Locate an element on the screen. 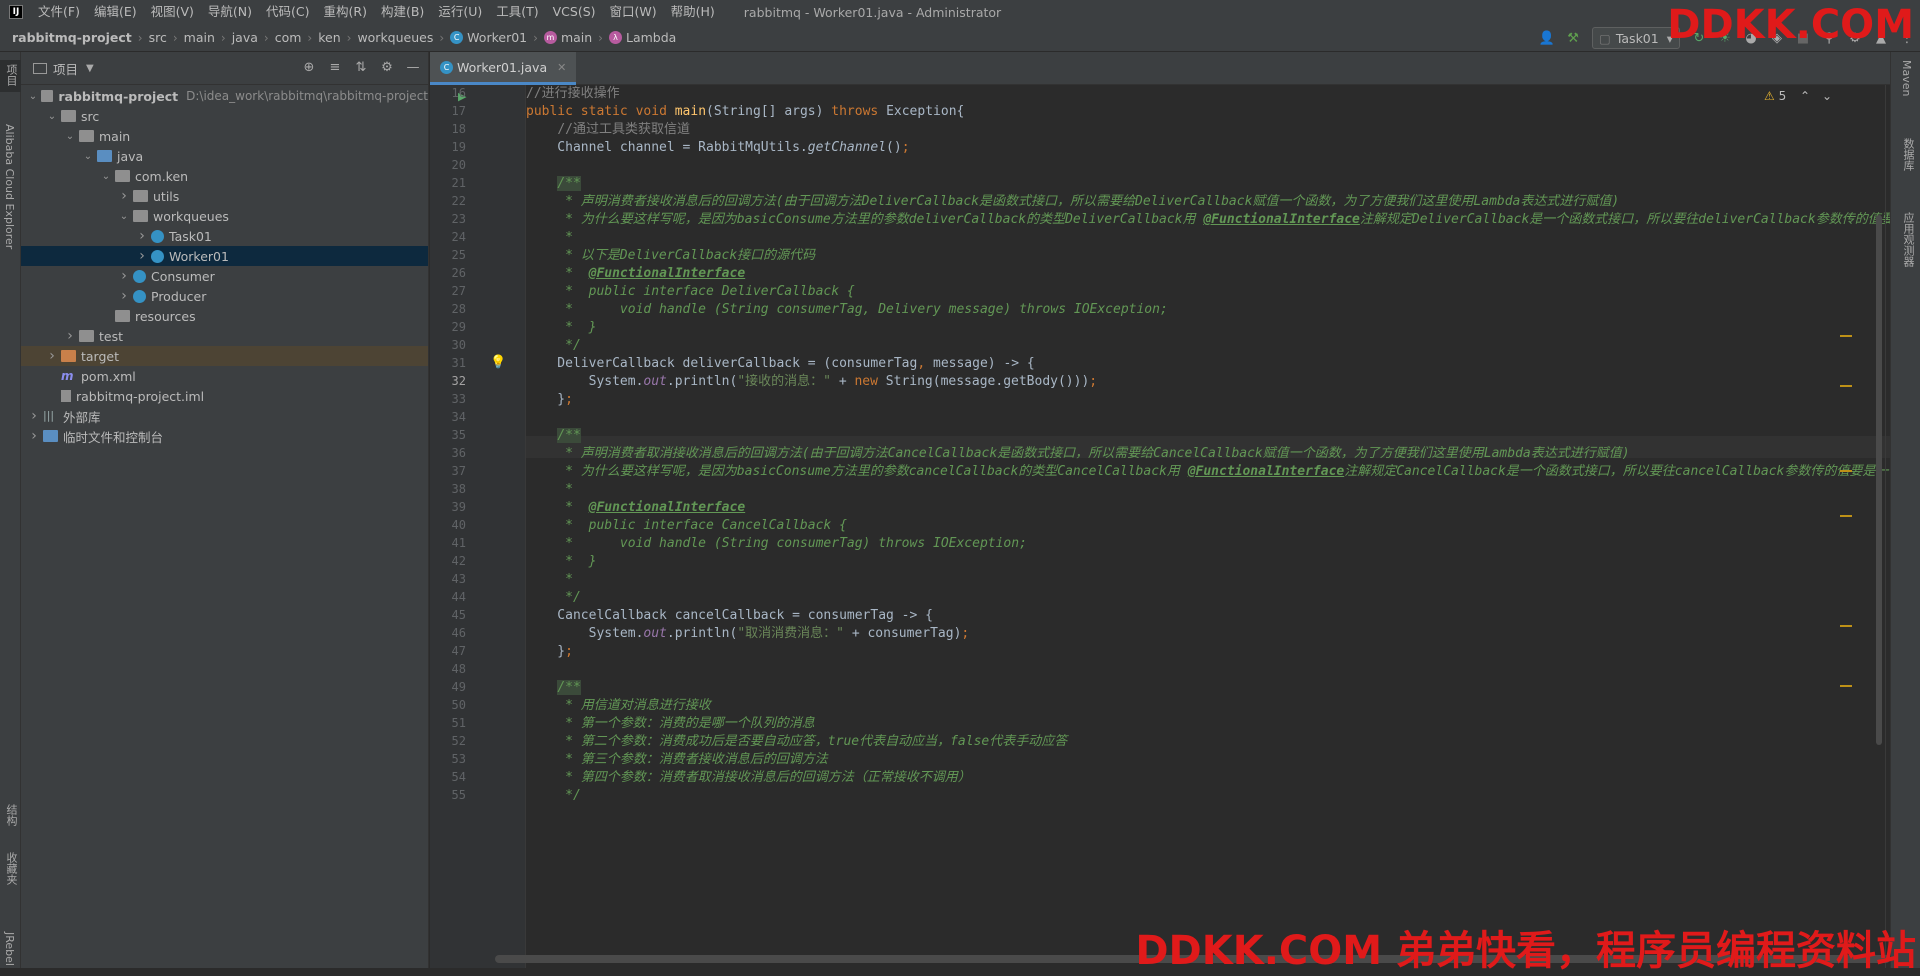  gear-icon: ⚙ is located at coordinates (387, 68).